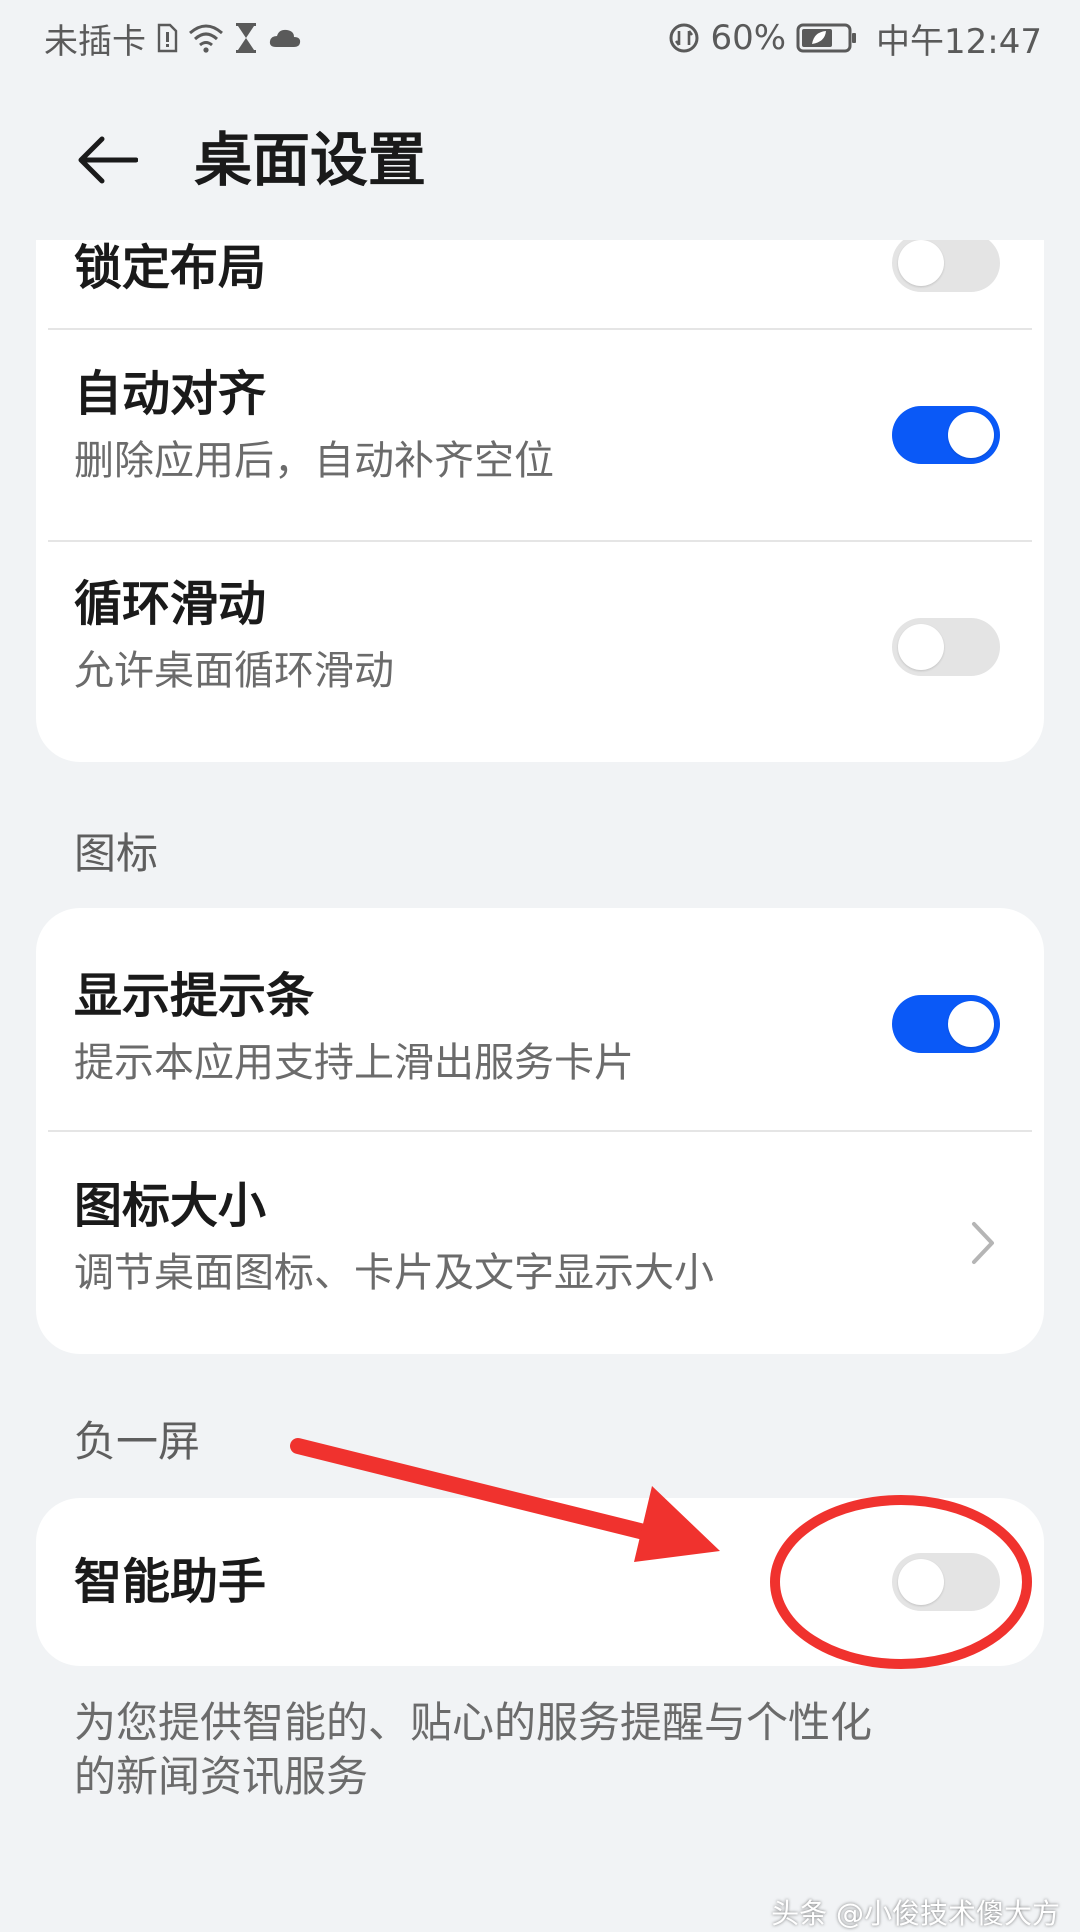 This screenshot has width=1080, height=1932. I want to click on setting-title: 循环滑动, so click(170, 604).